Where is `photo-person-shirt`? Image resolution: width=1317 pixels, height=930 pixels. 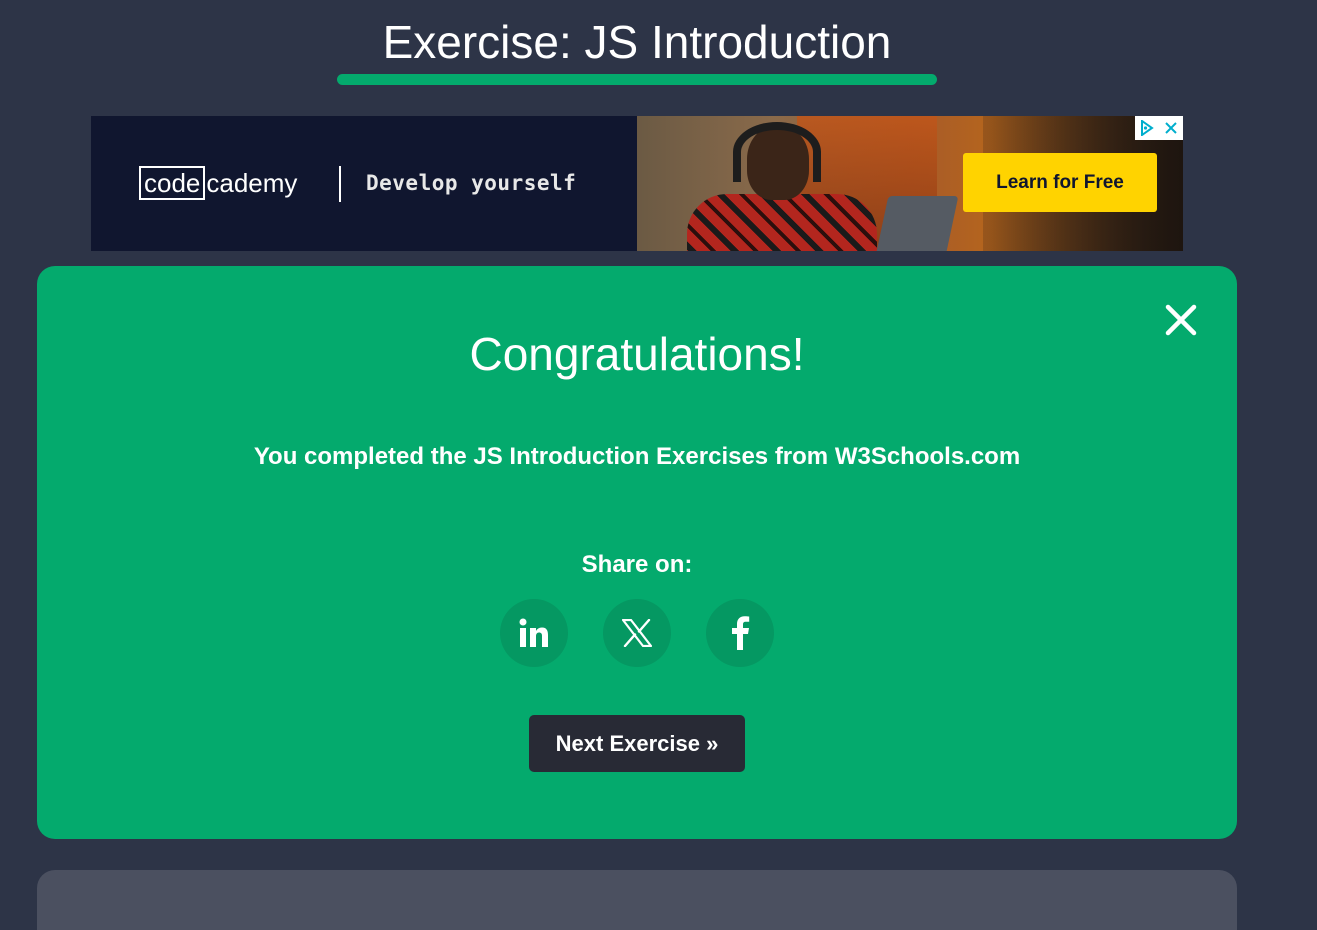
photo-person-shirt is located at coordinates (782, 222).